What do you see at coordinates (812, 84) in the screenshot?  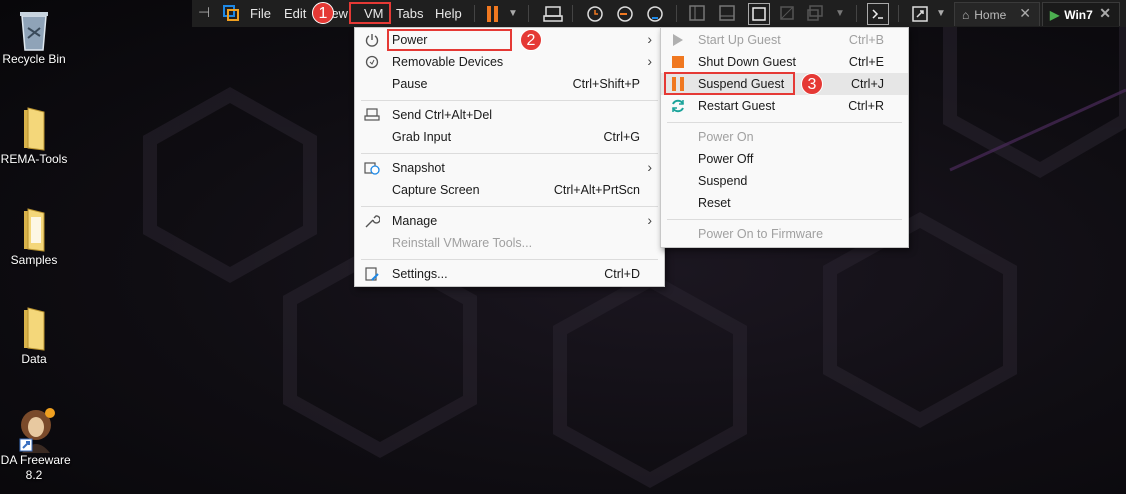 I see `step-badge-3: 3` at bounding box center [812, 84].